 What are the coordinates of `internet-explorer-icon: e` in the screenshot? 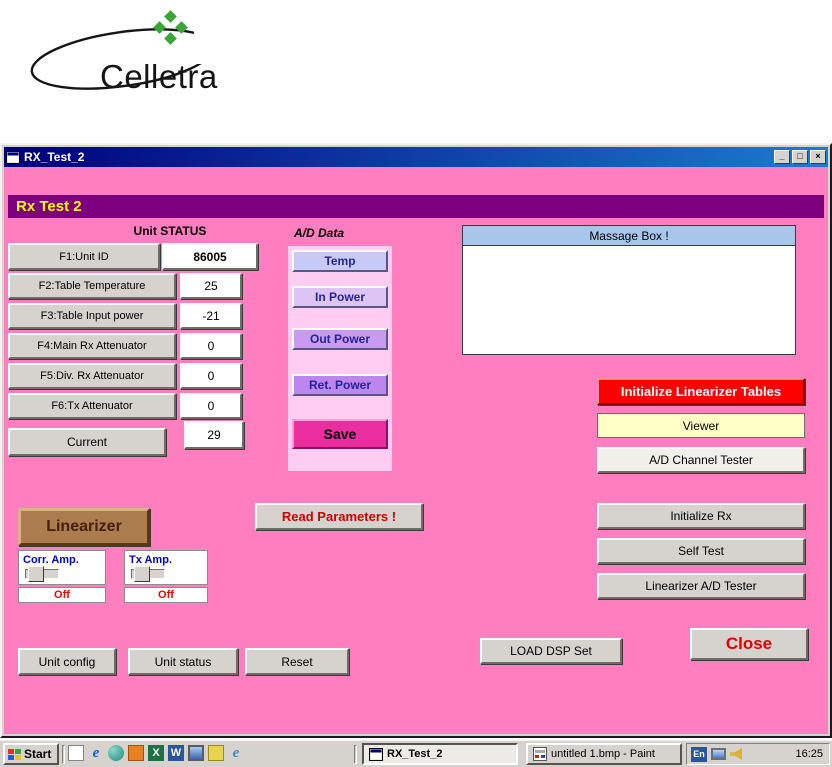 It's located at (96, 753).